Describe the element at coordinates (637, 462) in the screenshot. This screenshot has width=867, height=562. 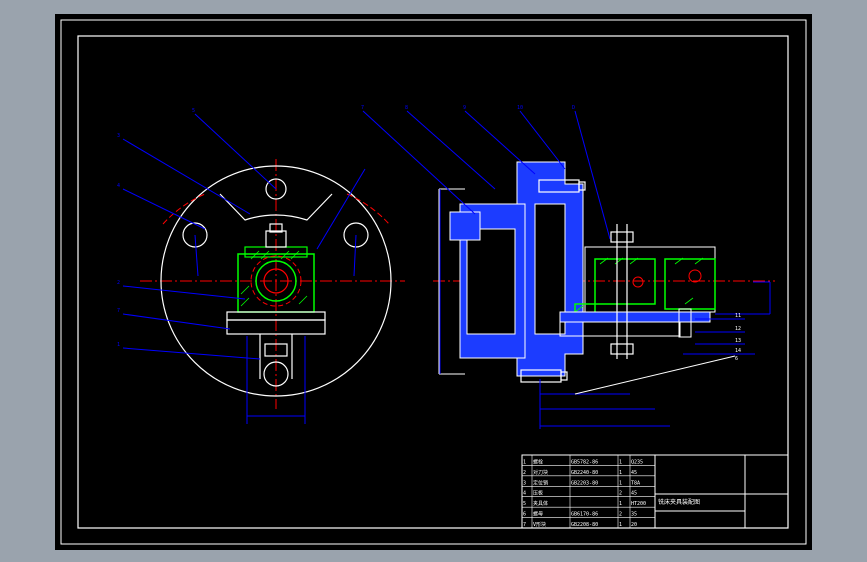
I see `parts-list-cell: Q235` at that location.